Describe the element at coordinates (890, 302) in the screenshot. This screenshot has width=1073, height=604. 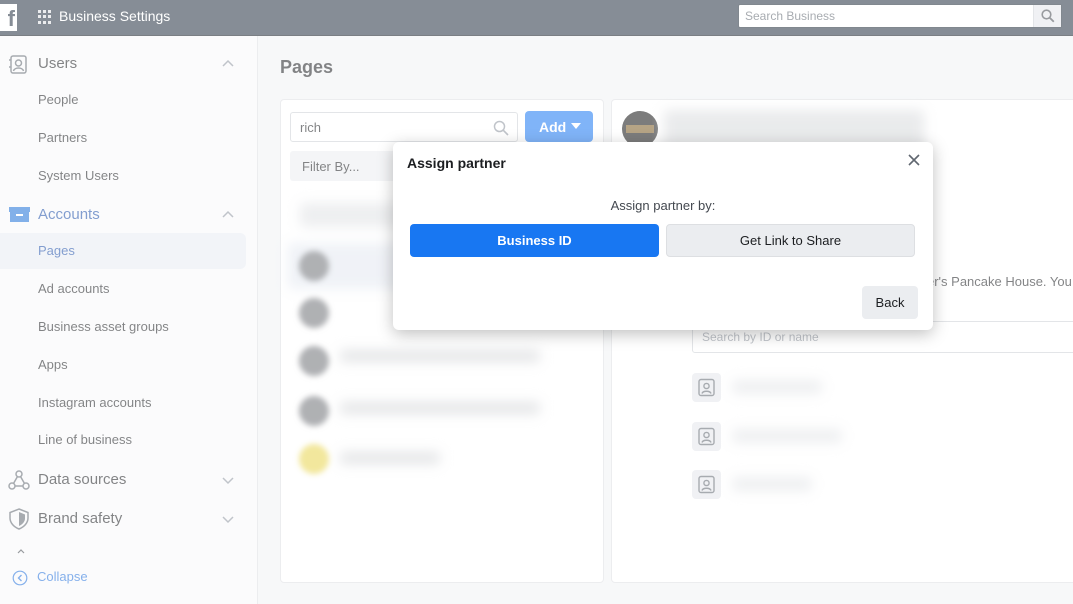
I see `back-button: Back` at that location.